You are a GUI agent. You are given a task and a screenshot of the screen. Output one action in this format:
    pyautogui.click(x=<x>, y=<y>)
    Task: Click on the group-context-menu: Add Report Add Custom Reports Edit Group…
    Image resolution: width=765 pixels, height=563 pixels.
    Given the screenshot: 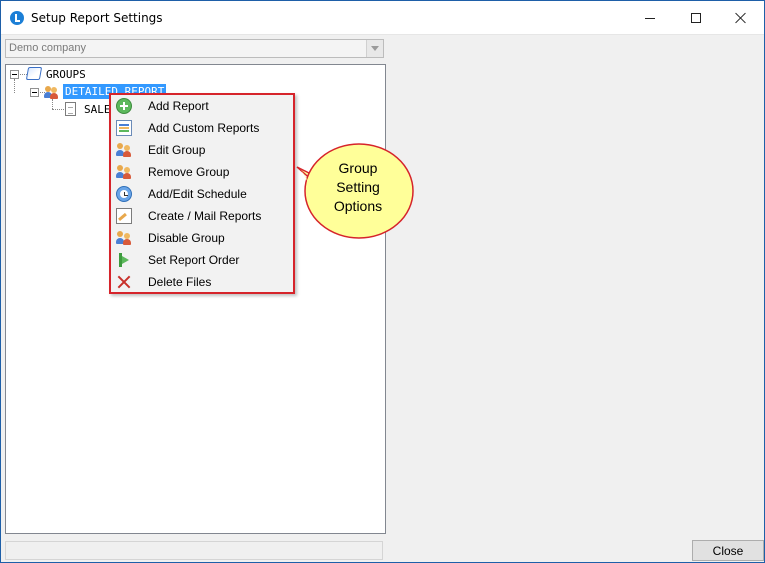 What is the action you would take?
    pyautogui.click(x=202, y=193)
    